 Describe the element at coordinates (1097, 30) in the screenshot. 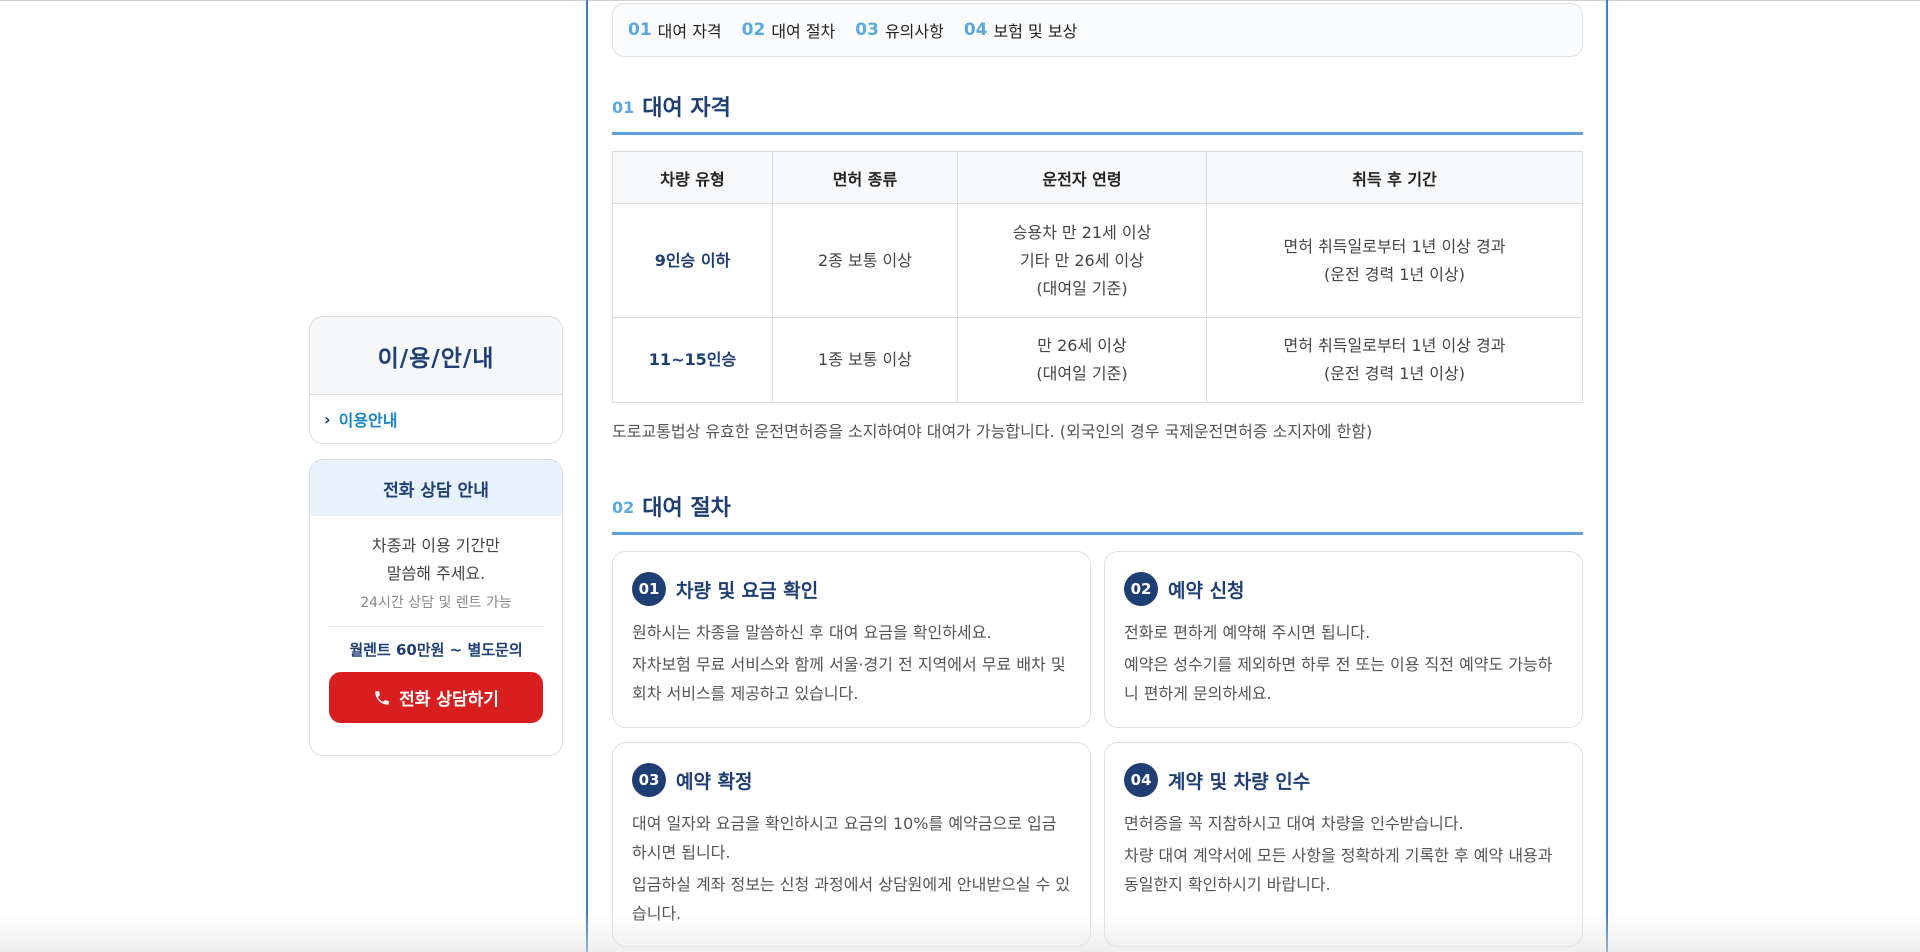

I see `section-toc: 01 대여 자격 02 대여 절차 03 유의사항 04 보험 및 보상` at that location.